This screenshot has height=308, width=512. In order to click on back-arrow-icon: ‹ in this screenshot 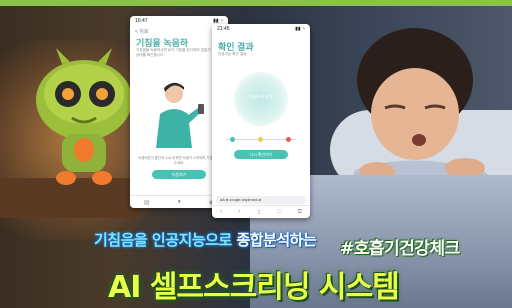, I will do `click(221, 212)`.